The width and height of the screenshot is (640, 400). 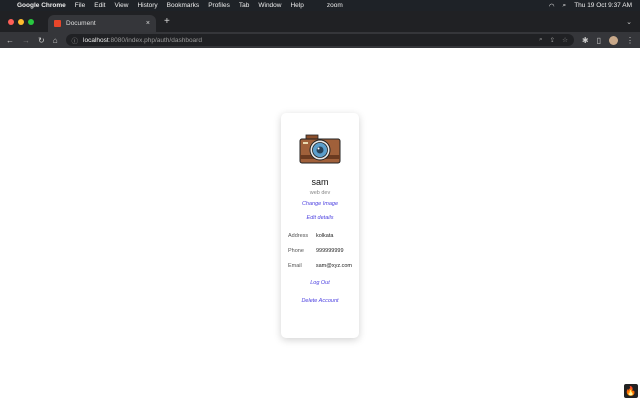 I want to click on menu-file: File, so click(x=80, y=5).